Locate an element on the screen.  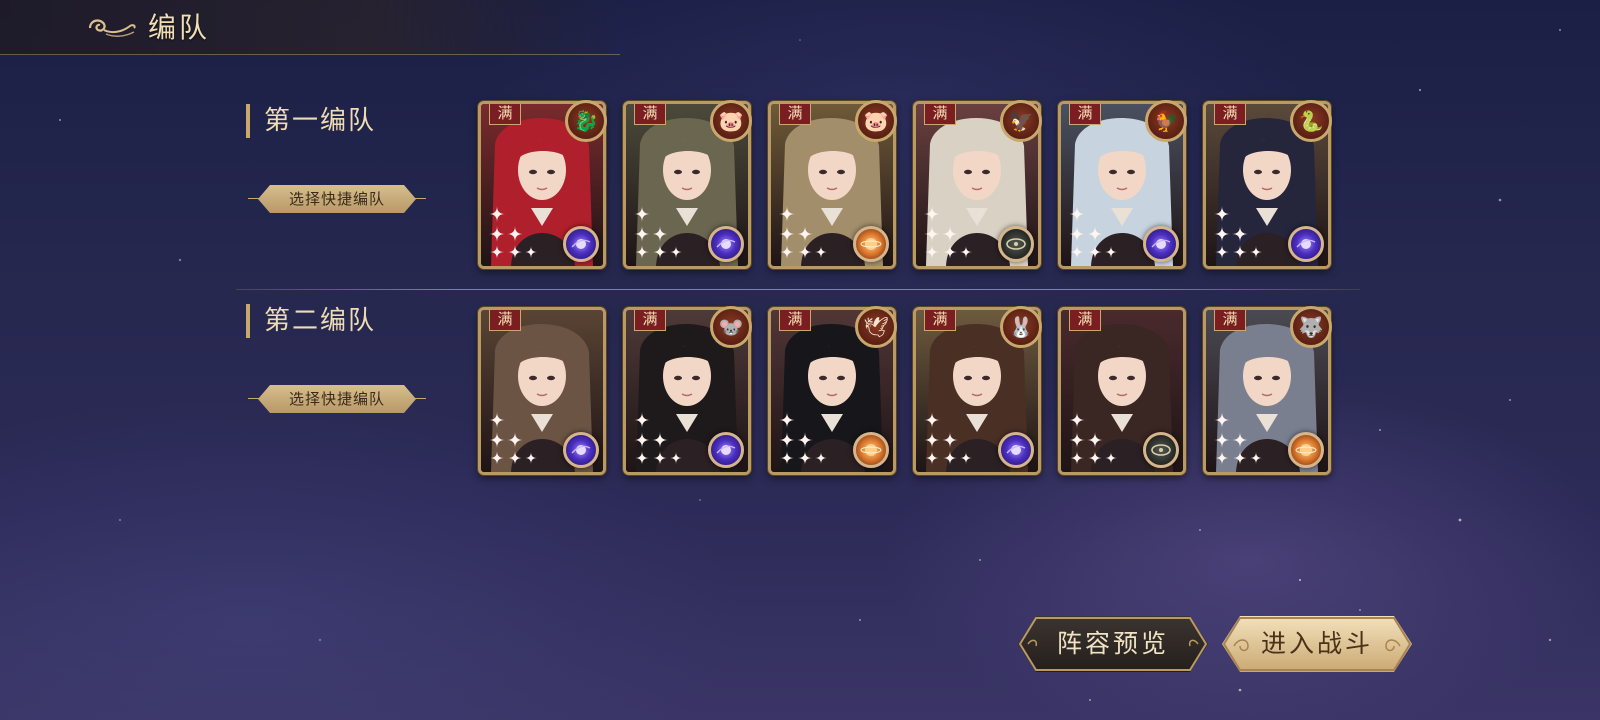
header-bar: 编队 is located at coordinates (310, 27).